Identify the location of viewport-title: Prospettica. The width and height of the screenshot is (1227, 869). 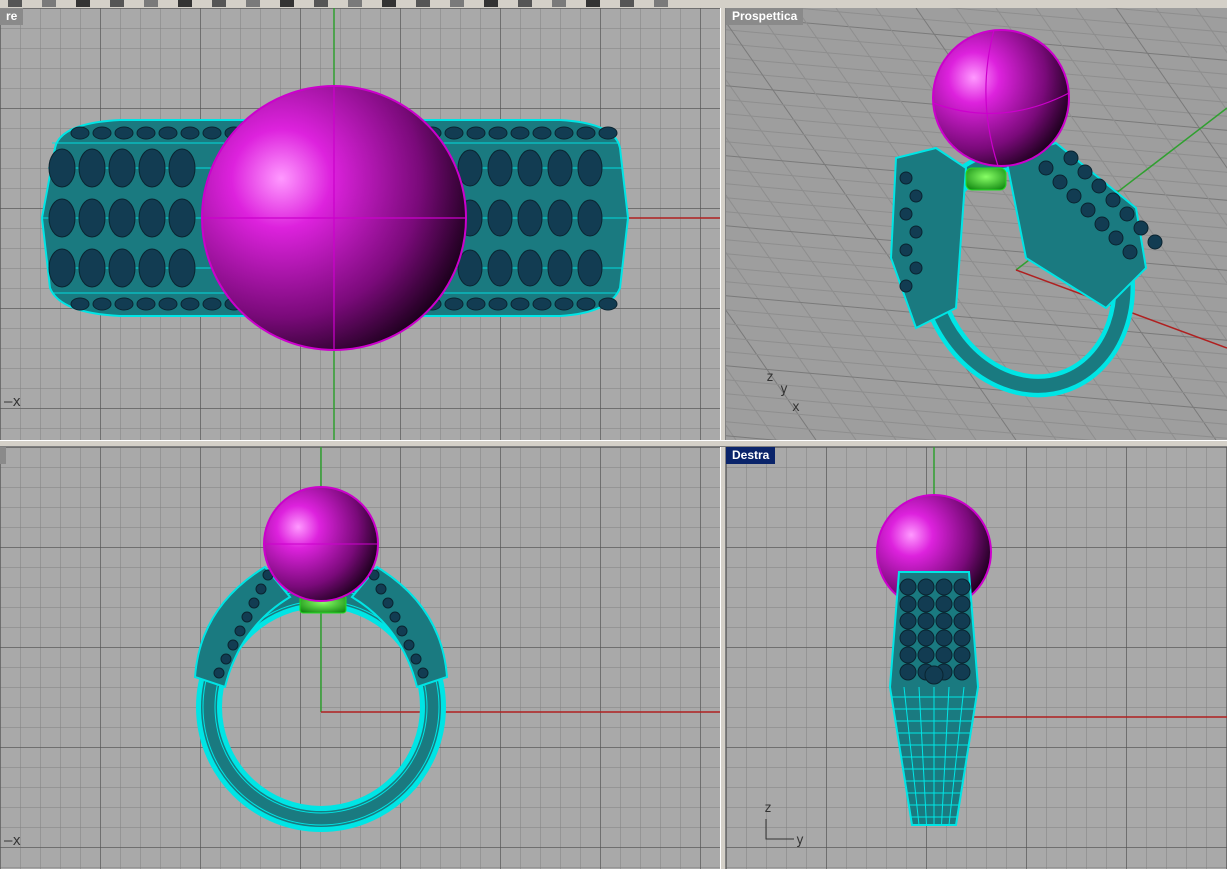
(765, 16).